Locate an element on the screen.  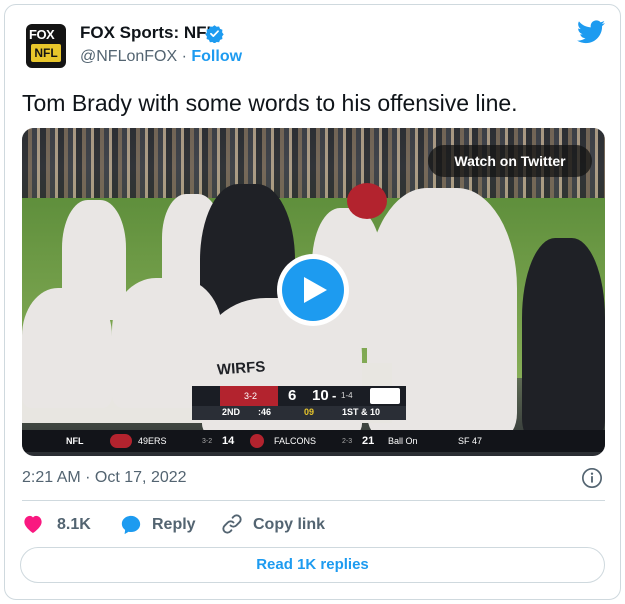
jersey-name: WIRFS is located at coordinates (241, 368).